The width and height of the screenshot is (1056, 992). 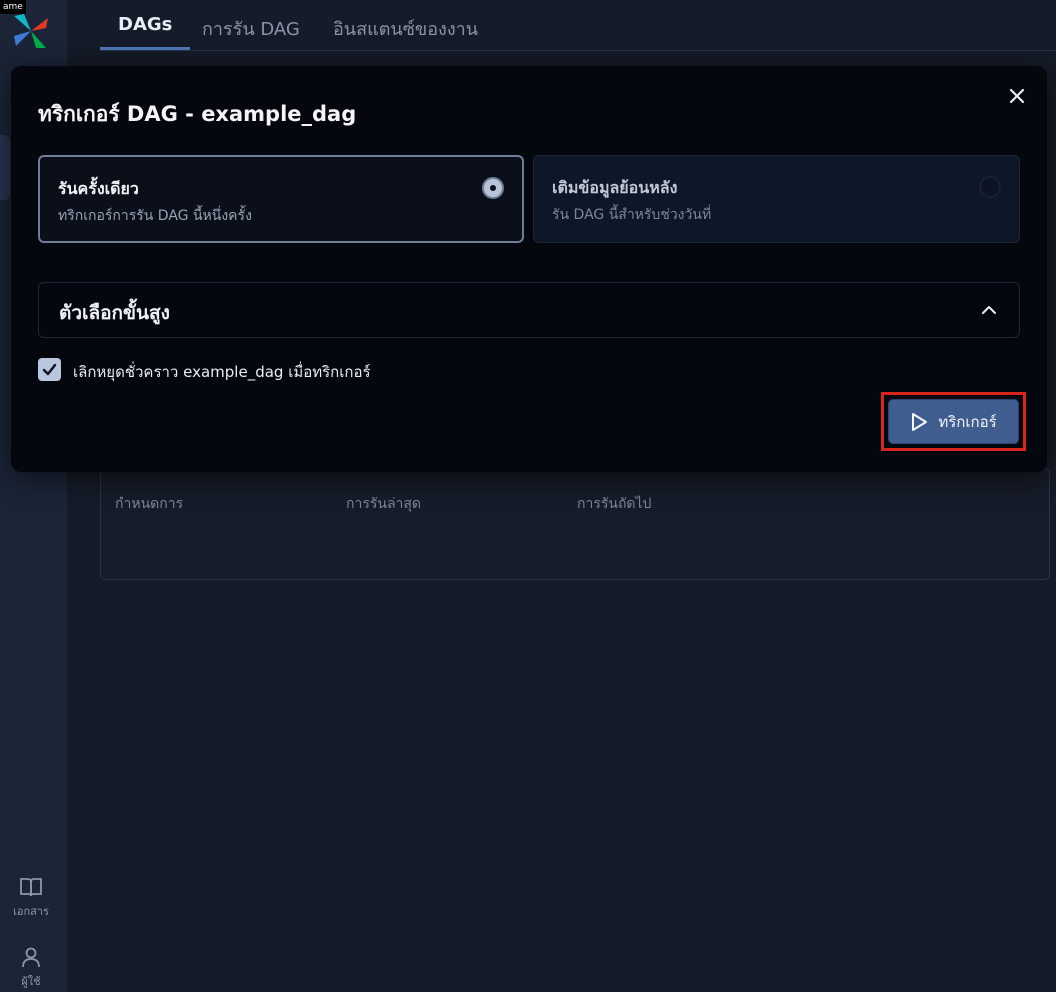 I want to click on sidebar-active-indicator, so click(x=5, y=167).